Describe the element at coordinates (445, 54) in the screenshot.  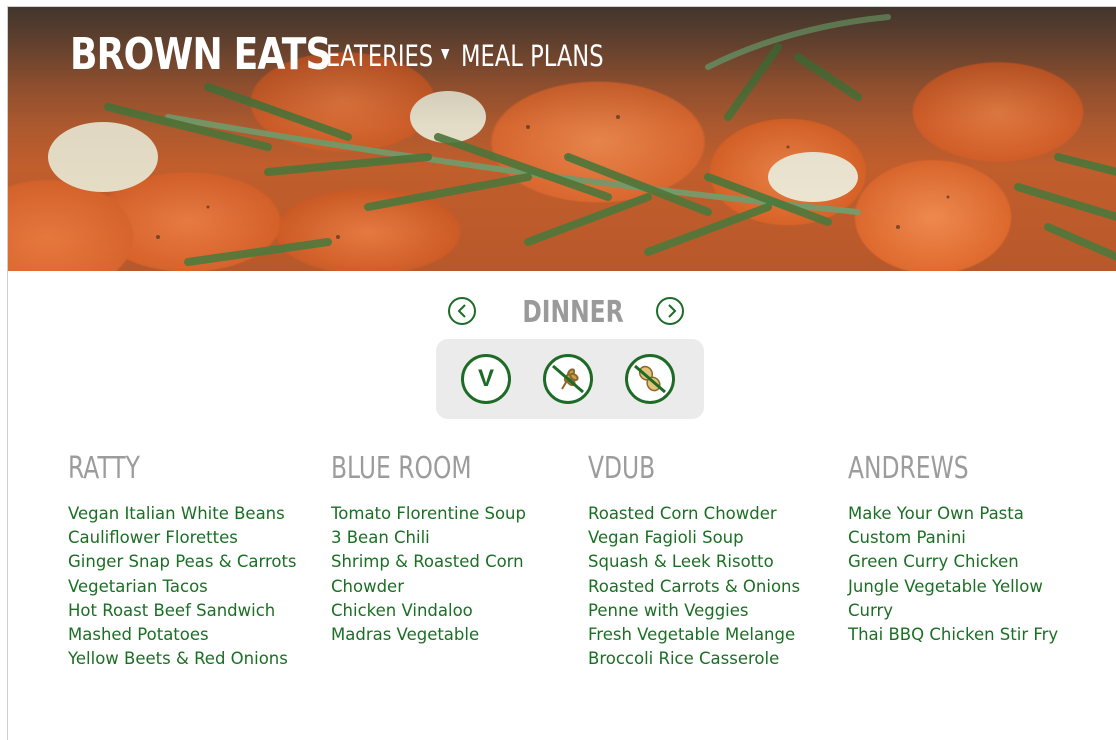
I see `caret-down-icon: ▼` at that location.